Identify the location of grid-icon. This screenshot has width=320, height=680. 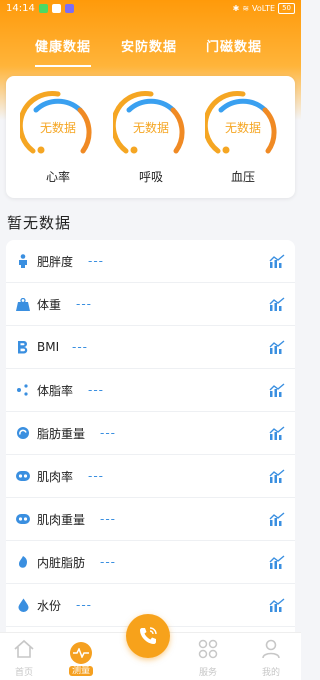
(208, 649).